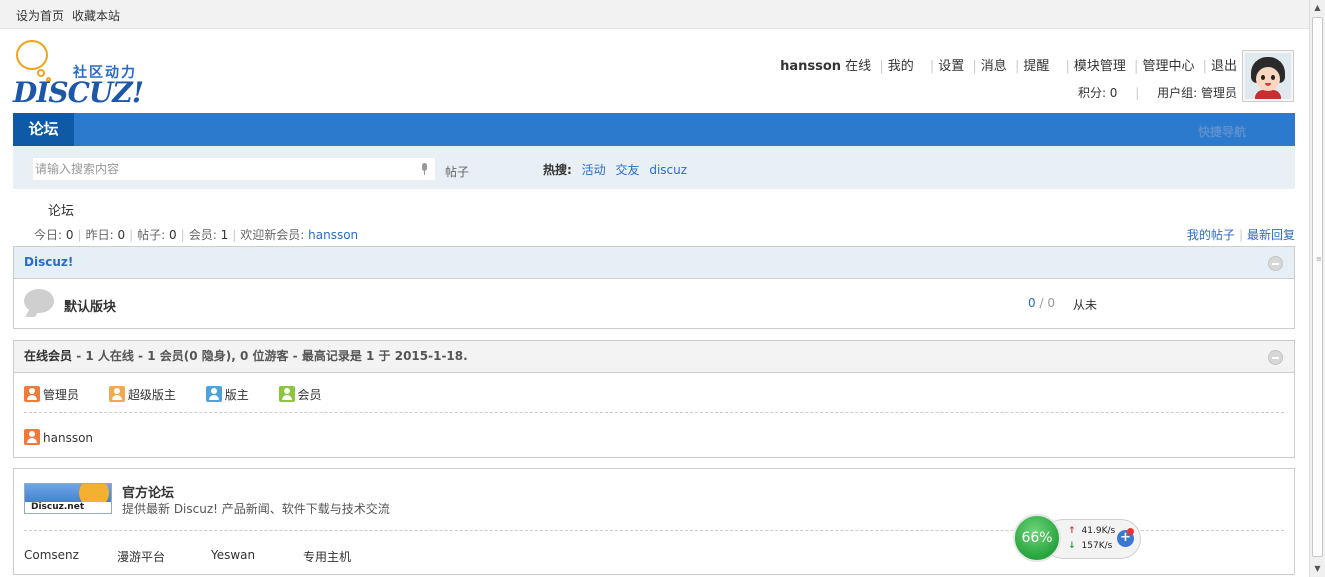  What do you see at coordinates (51, 555) in the screenshot?
I see `friend-link: Comsenz` at bounding box center [51, 555].